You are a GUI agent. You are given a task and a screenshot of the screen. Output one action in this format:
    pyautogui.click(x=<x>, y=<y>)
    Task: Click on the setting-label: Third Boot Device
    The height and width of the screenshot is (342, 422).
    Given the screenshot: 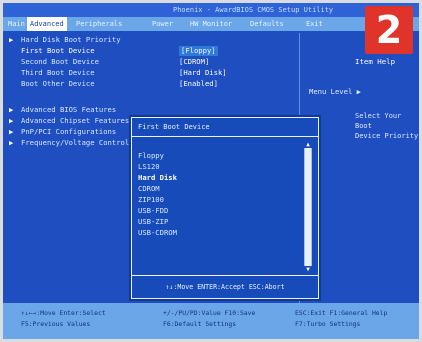 What is the action you would take?
    pyautogui.click(x=58, y=72)
    